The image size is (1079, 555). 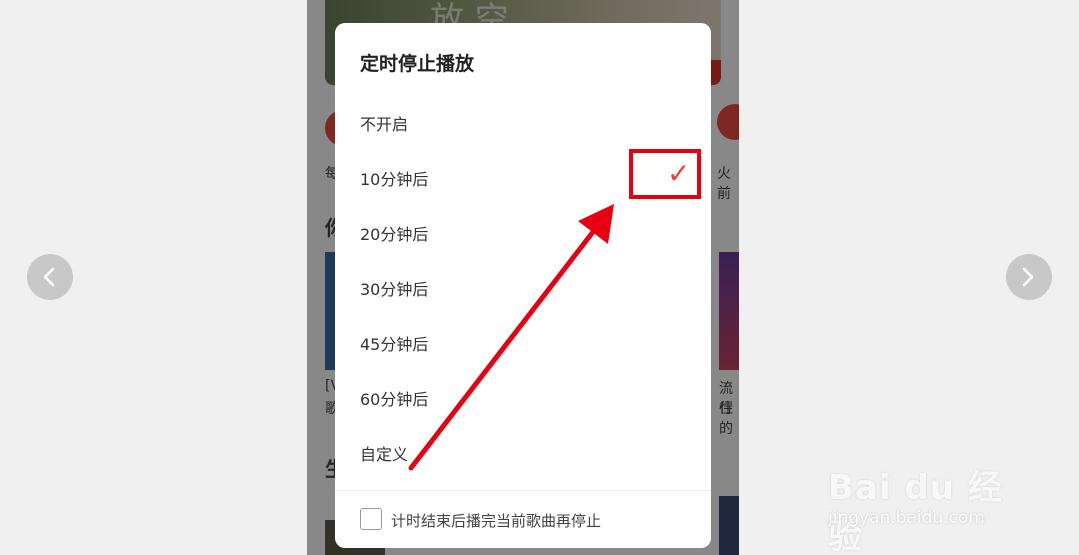 I want to click on chevron-left-icon, so click(x=49, y=277).